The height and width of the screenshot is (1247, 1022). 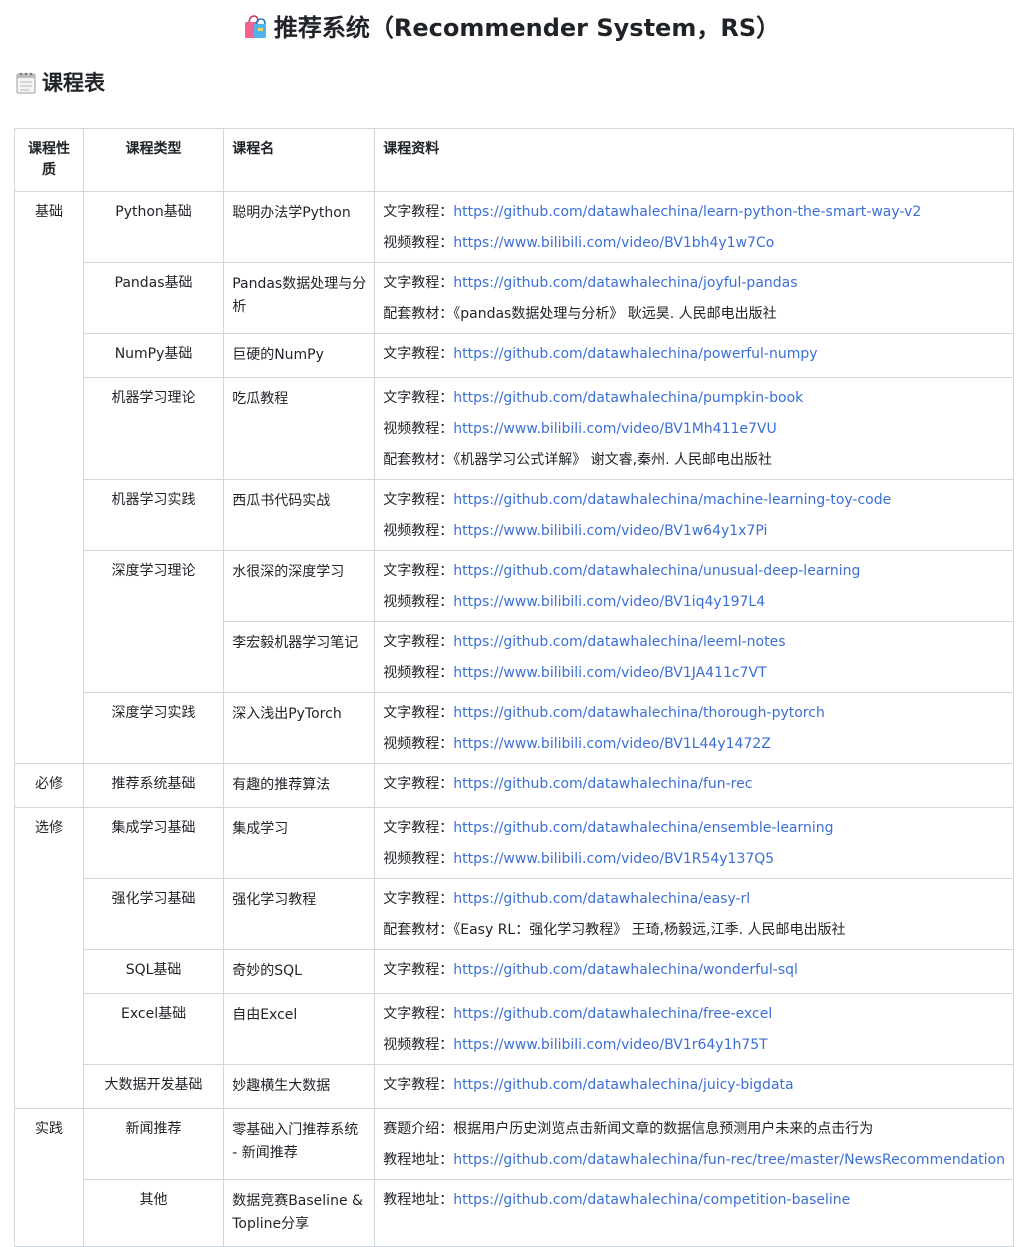 I want to click on notepad-icon, so click(x=26, y=83).